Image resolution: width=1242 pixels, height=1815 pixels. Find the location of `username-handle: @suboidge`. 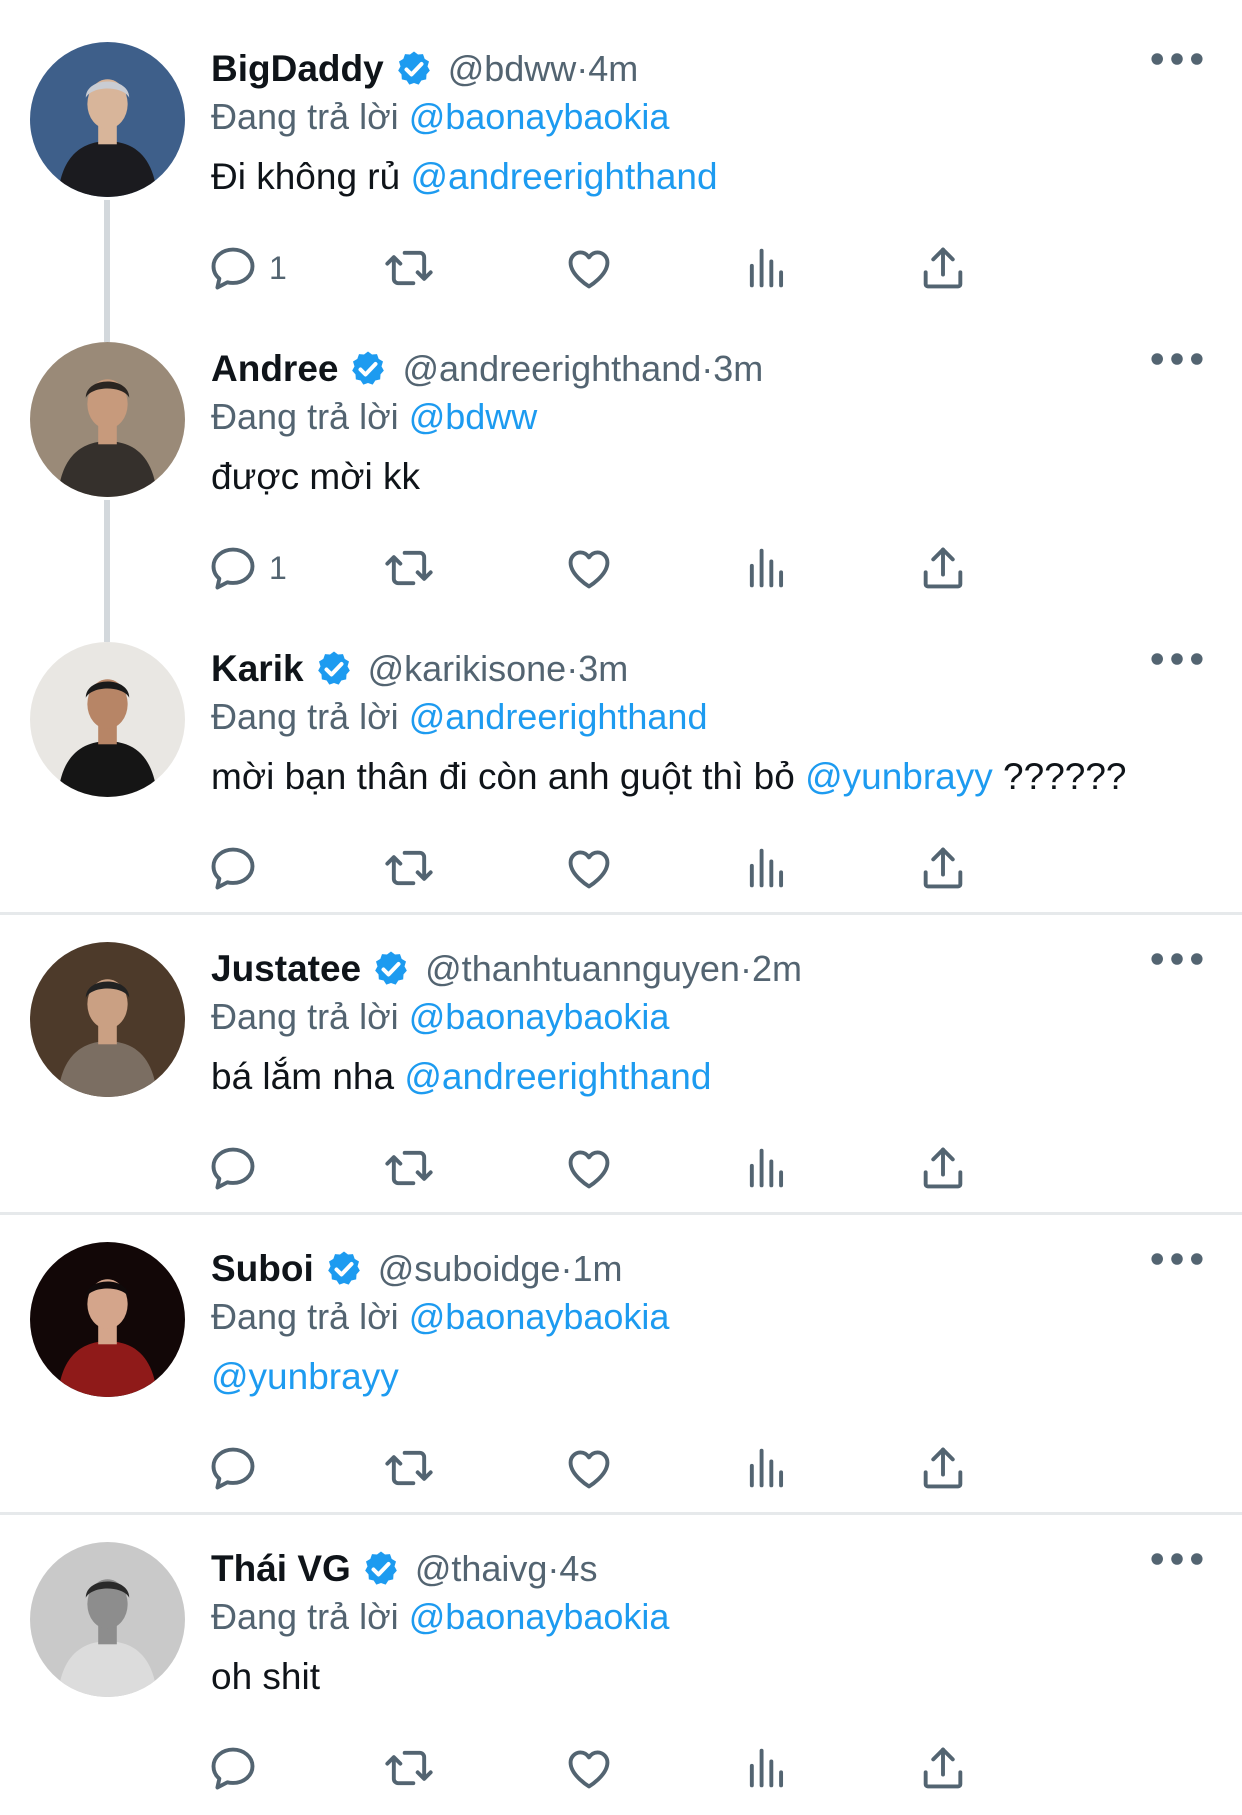

username-handle: @suboidge is located at coordinates (469, 1269).